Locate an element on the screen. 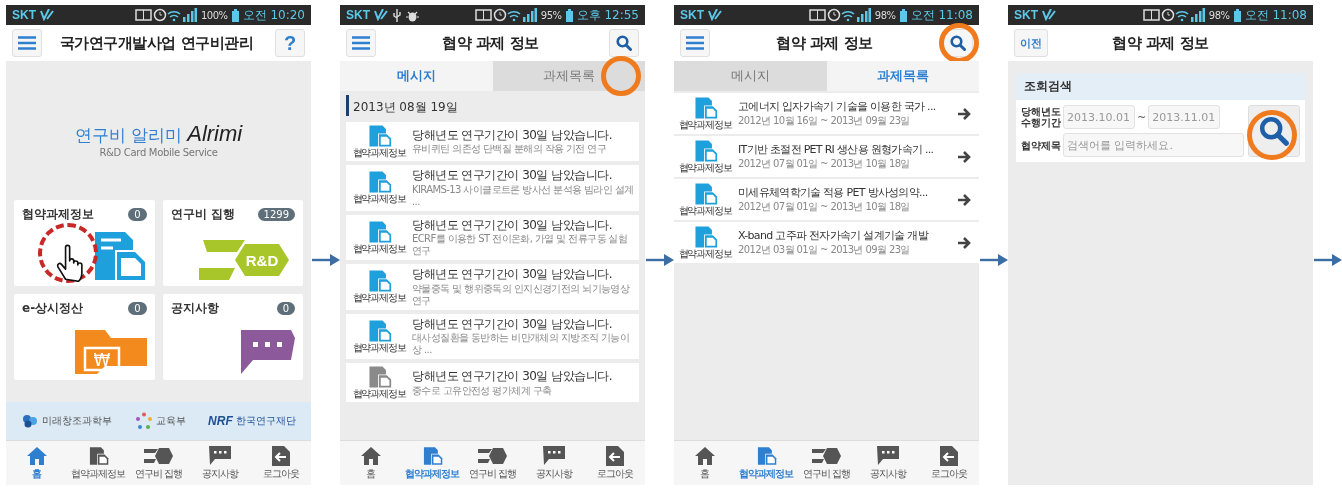 The height and width of the screenshot is (488, 1342). tile-label: 연구비 집행 is located at coordinates (202, 214).